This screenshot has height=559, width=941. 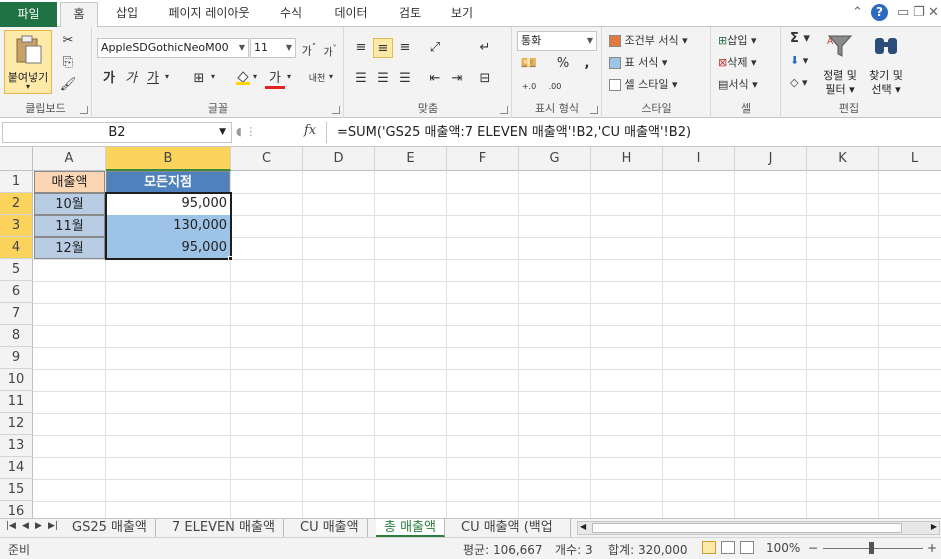 What do you see at coordinates (529, 87) in the screenshot?
I see `increase-decimal-button: +.0` at bounding box center [529, 87].